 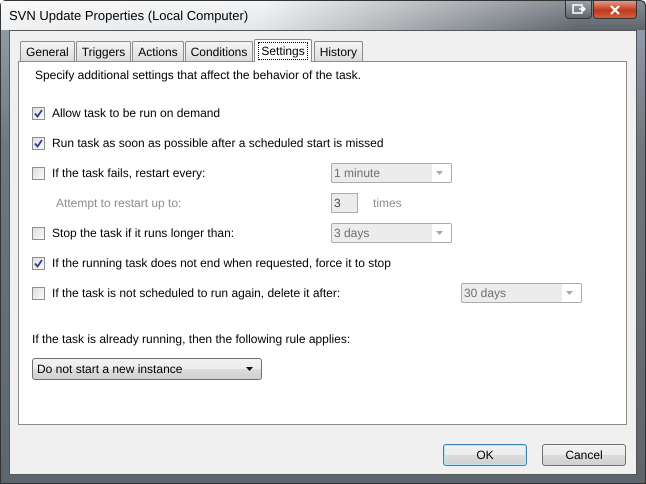 What do you see at coordinates (147, 369) in the screenshot?
I see `rule-dropdown: Do not start a new instance` at bounding box center [147, 369].